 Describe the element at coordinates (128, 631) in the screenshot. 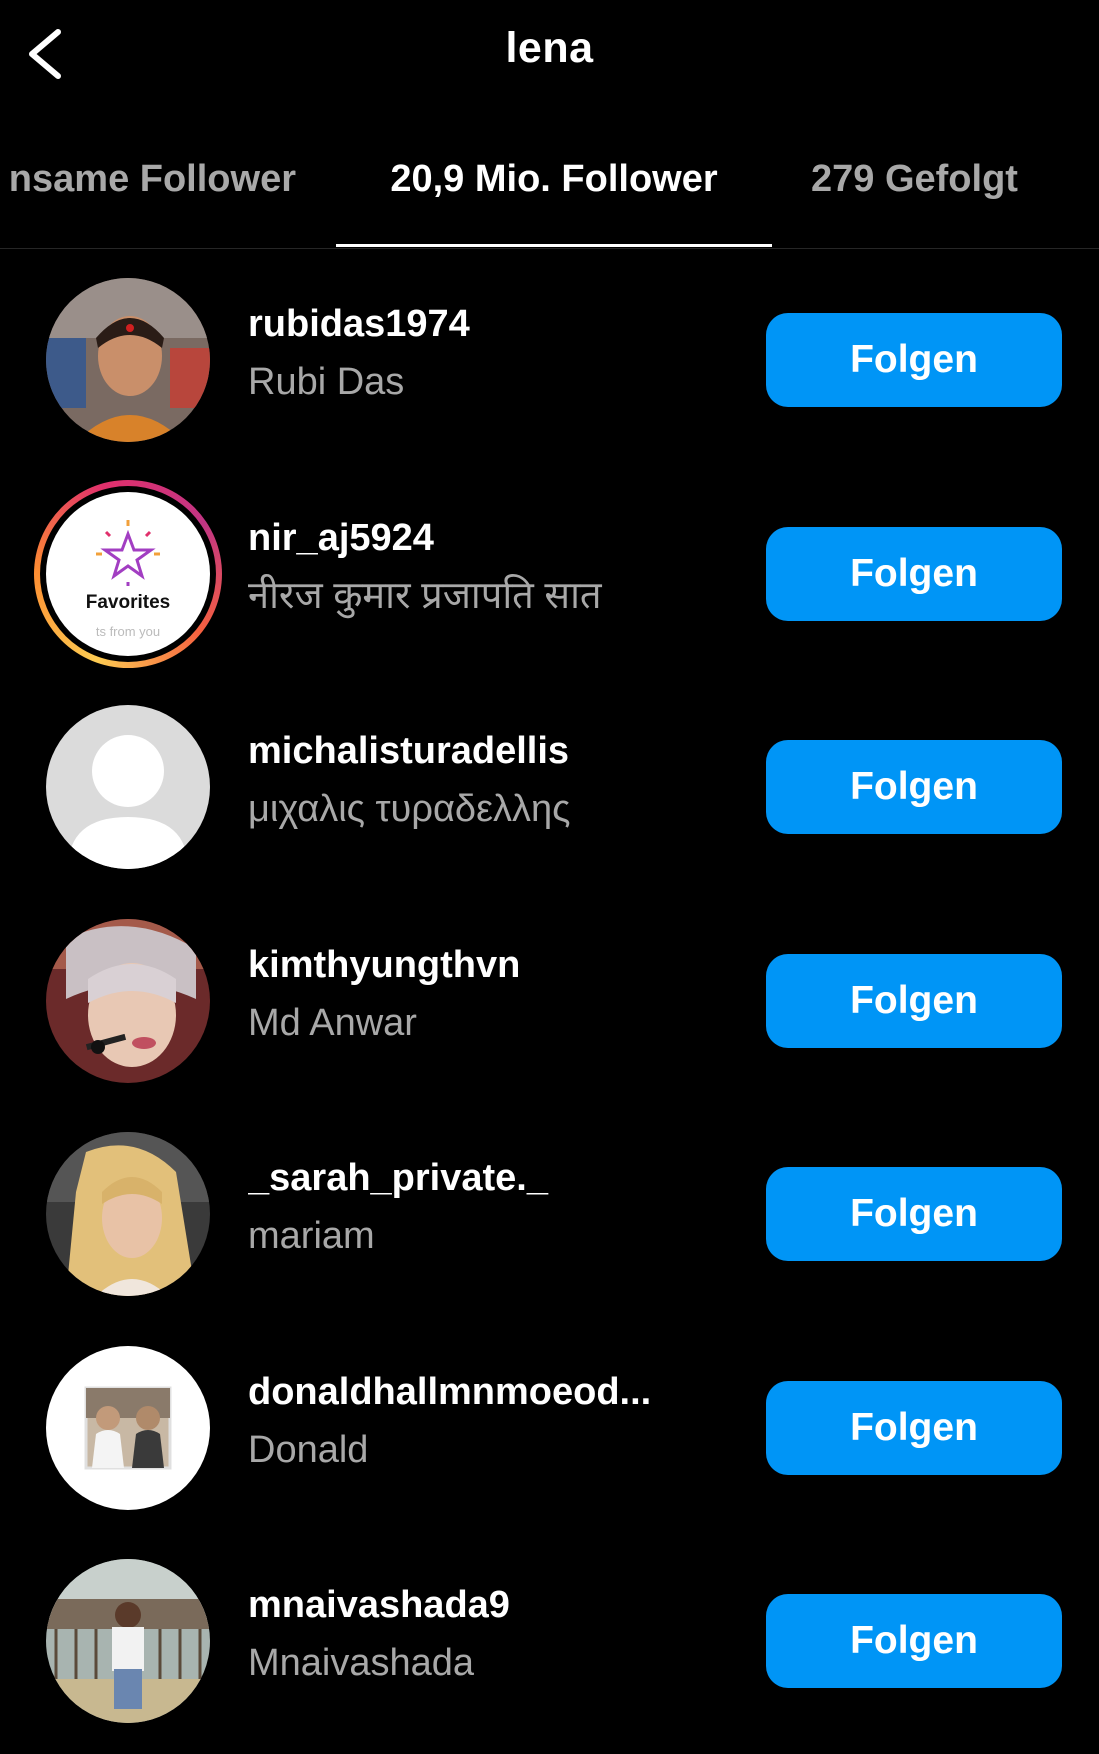

I see `avatar-subcaption: ts from you` at that location.